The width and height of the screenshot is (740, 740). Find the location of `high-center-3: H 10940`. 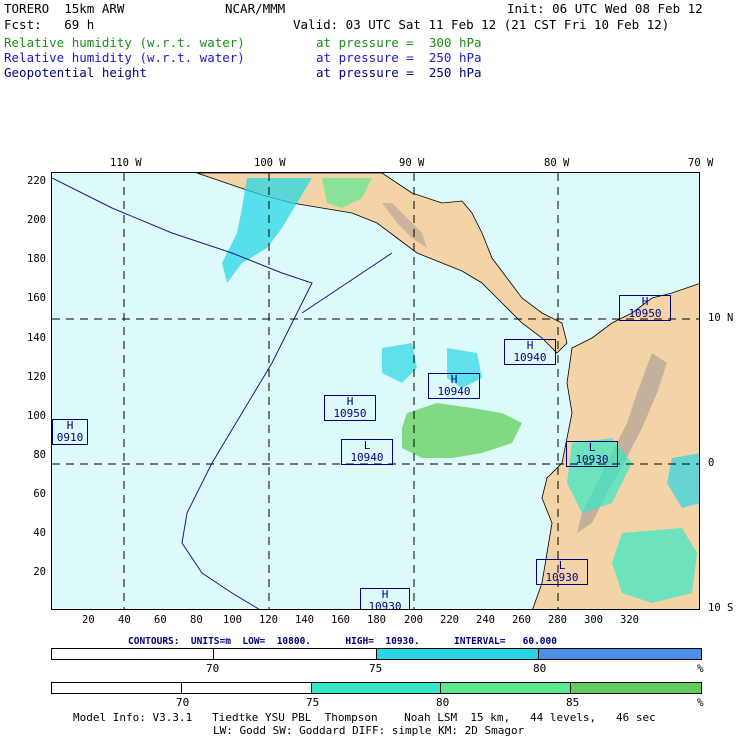

high-center-3: H 10940 is located at coordinates (454, 386).